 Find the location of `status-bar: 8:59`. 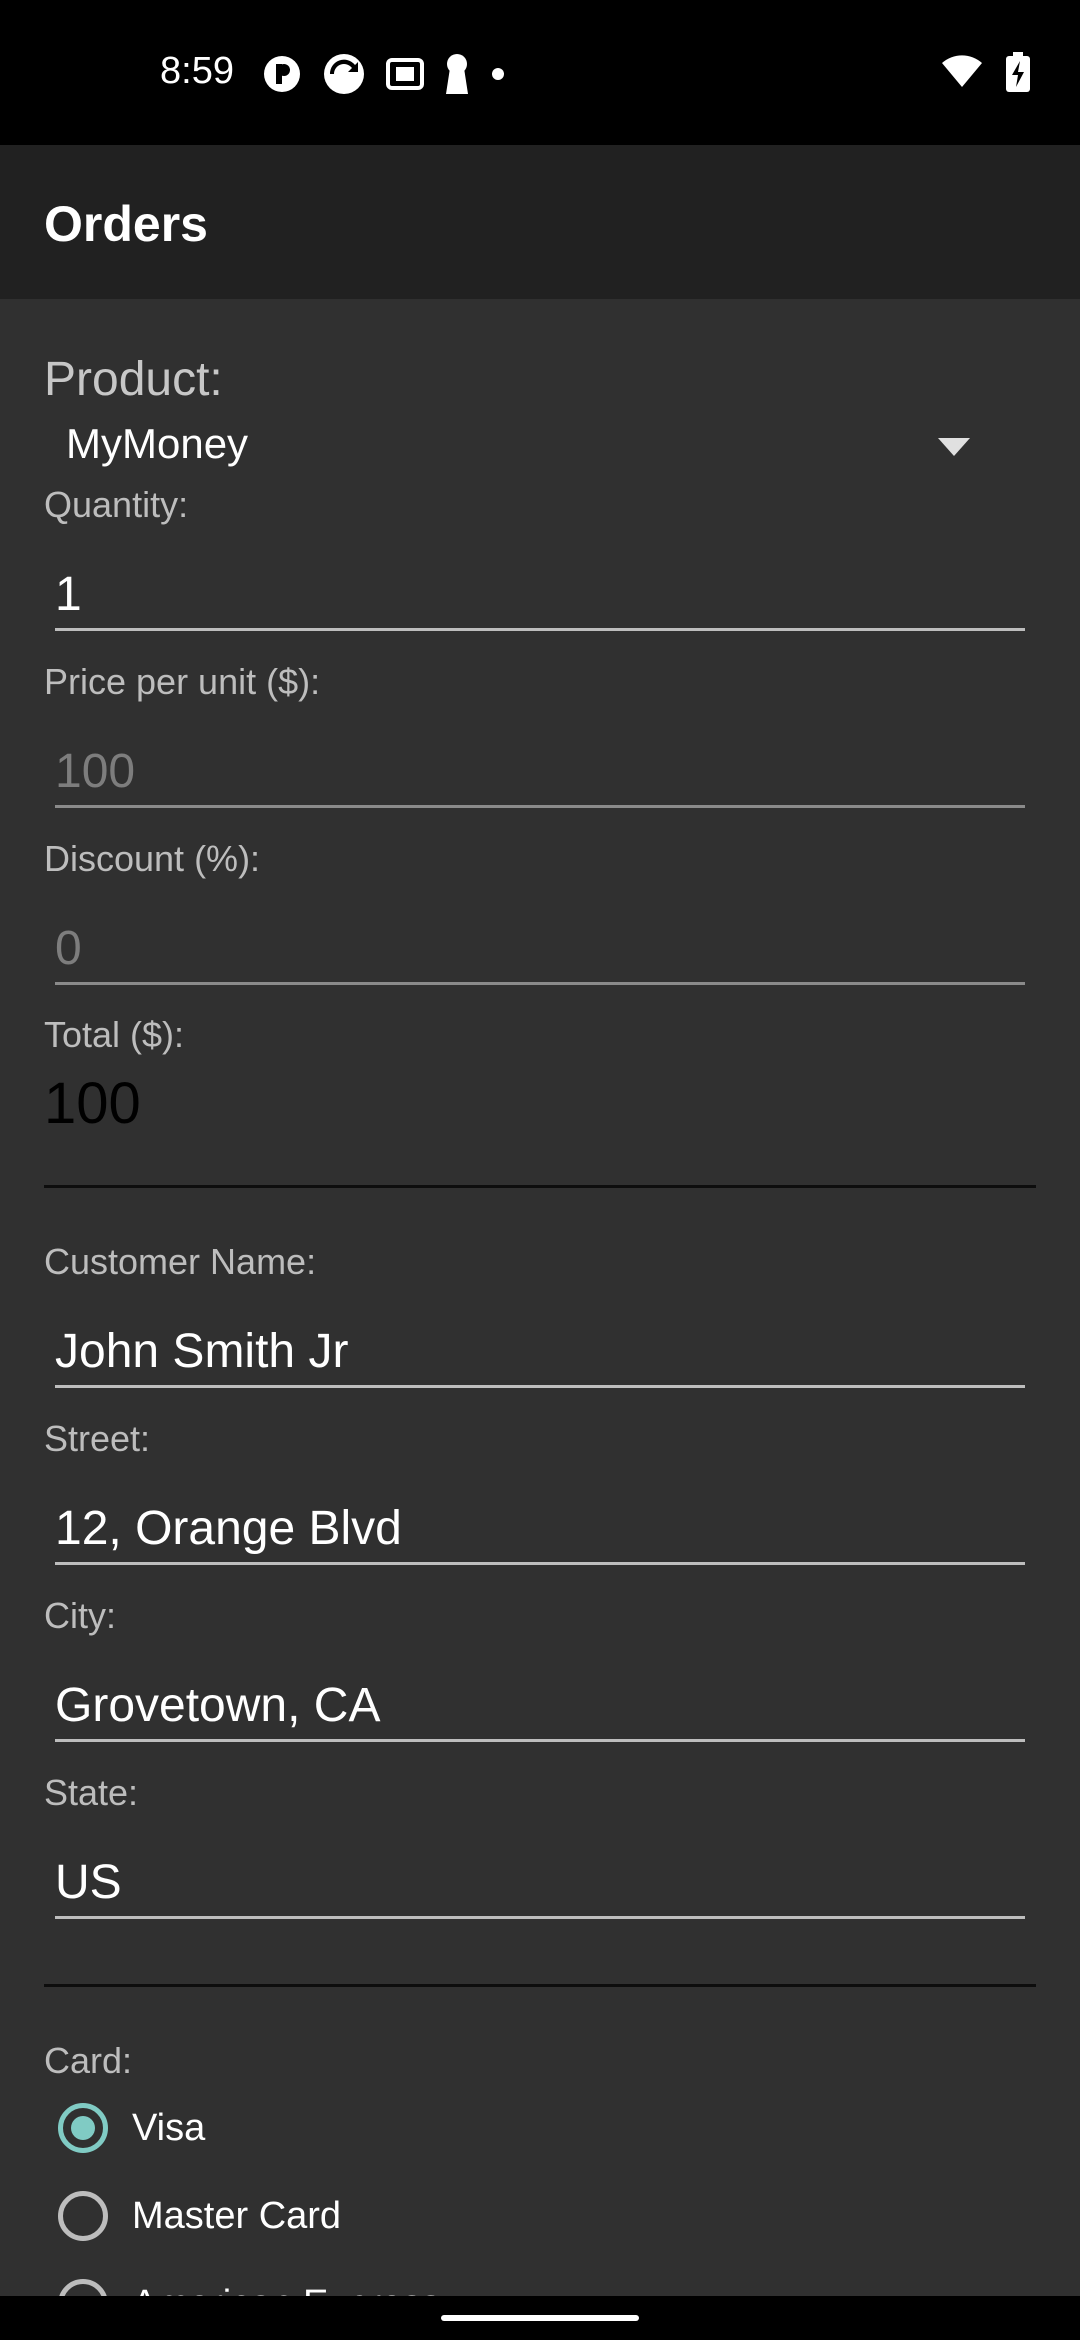

status-bar: 8:59 is located at coordinates (540, 72).